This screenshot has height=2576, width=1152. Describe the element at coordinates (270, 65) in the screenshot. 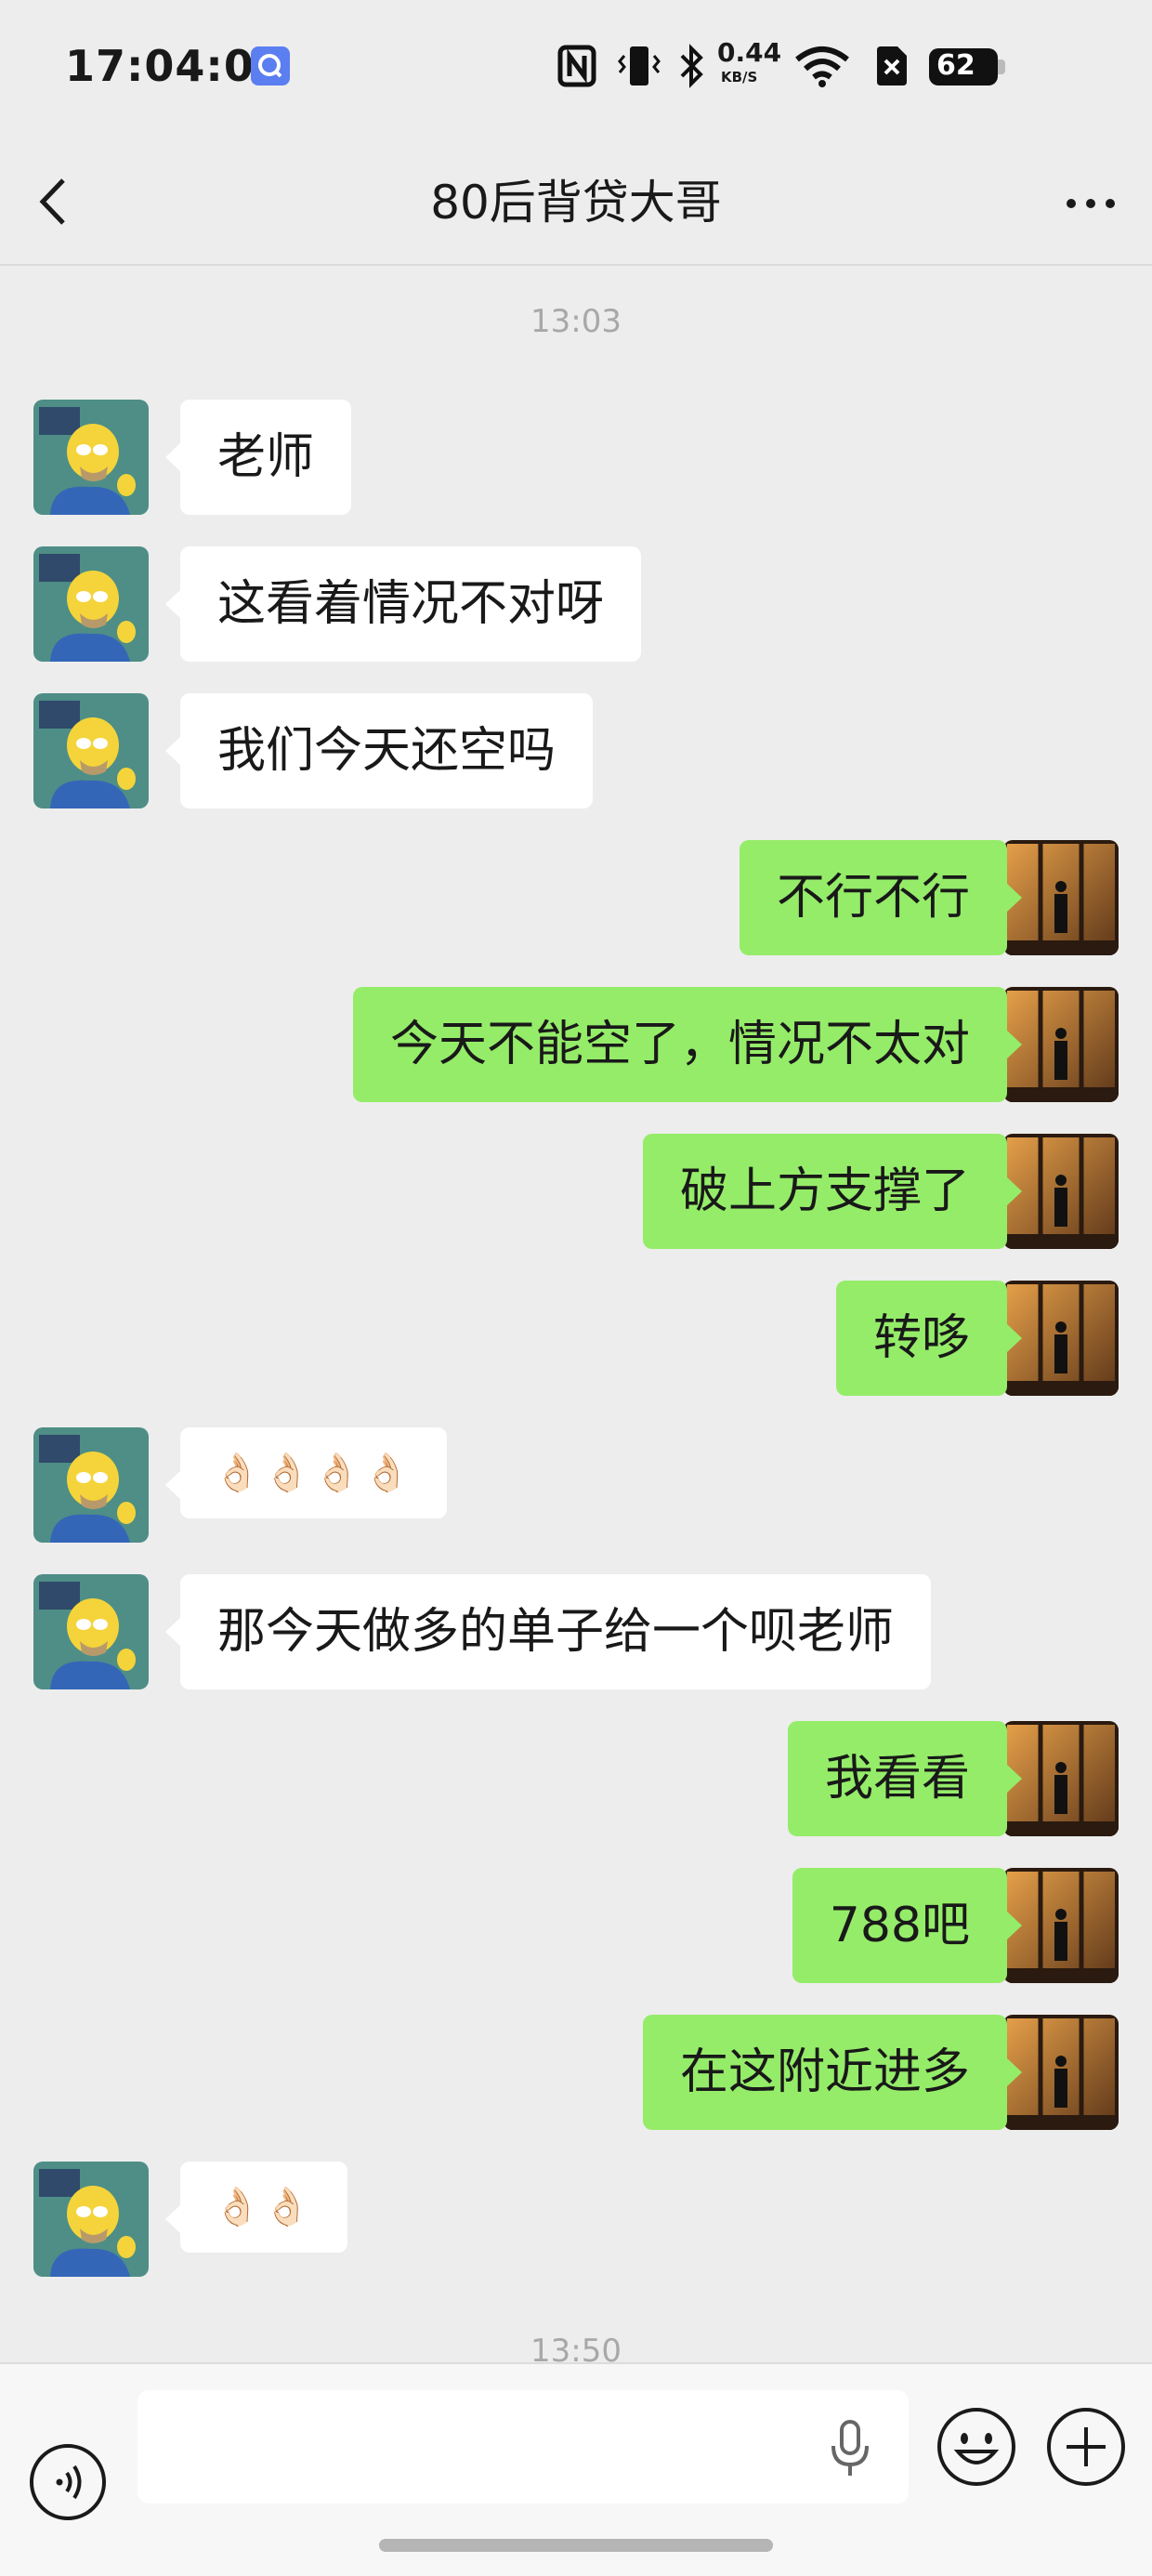

I see `app-notification-icon` at that location.